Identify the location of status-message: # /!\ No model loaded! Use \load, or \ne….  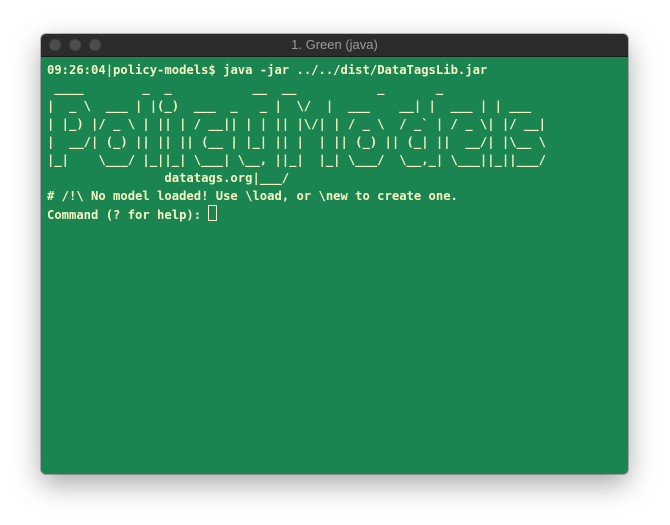
(252, 196).